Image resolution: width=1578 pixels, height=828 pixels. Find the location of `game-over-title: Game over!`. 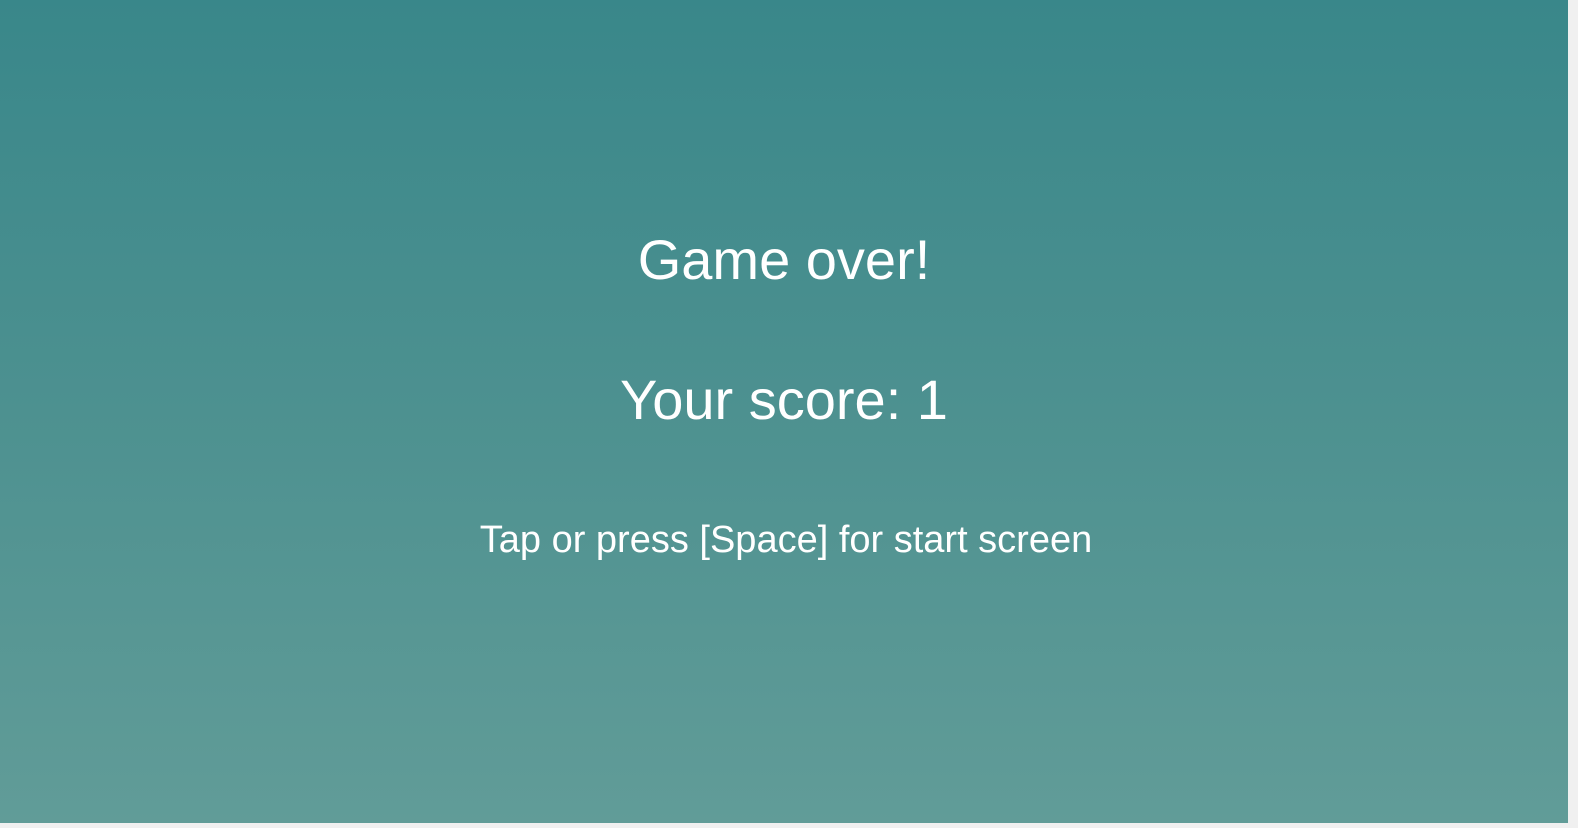

game-over-title: Game over! is located at coordinates (784, 259).